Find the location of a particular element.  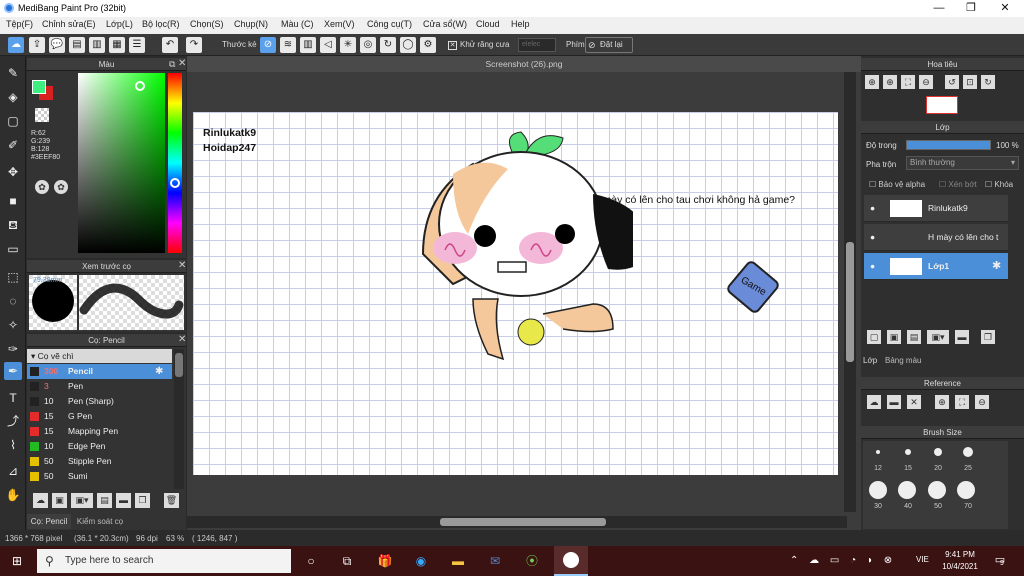

windows-start-icon: ⊞ is located at coordinates (17, 561).